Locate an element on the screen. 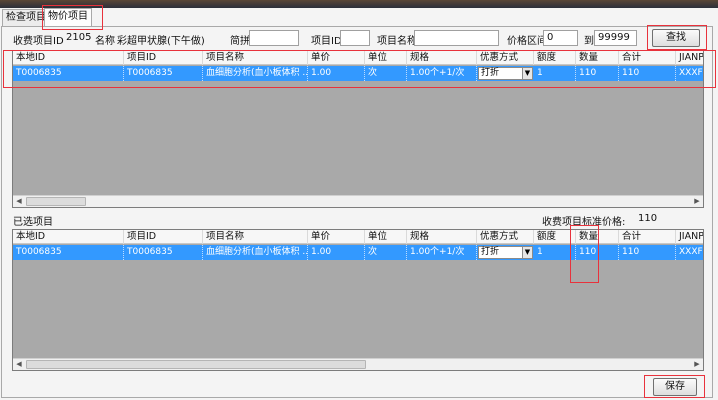  tab-price-items: 物价项目 is located at coordinates (68, 17).